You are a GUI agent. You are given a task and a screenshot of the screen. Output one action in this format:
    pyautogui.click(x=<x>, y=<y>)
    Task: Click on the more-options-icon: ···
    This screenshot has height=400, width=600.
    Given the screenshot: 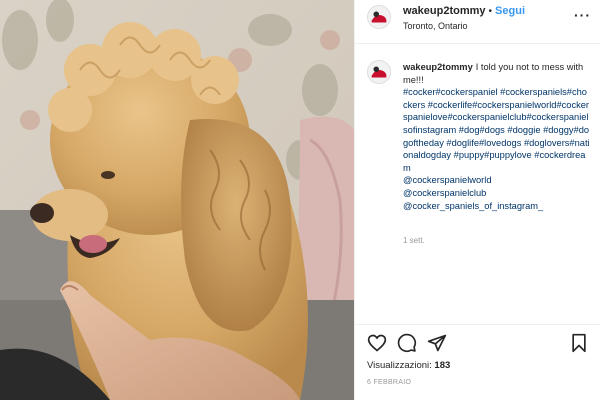 What is the action you would take?
    pyautogui.click(x=582, y=15)
    